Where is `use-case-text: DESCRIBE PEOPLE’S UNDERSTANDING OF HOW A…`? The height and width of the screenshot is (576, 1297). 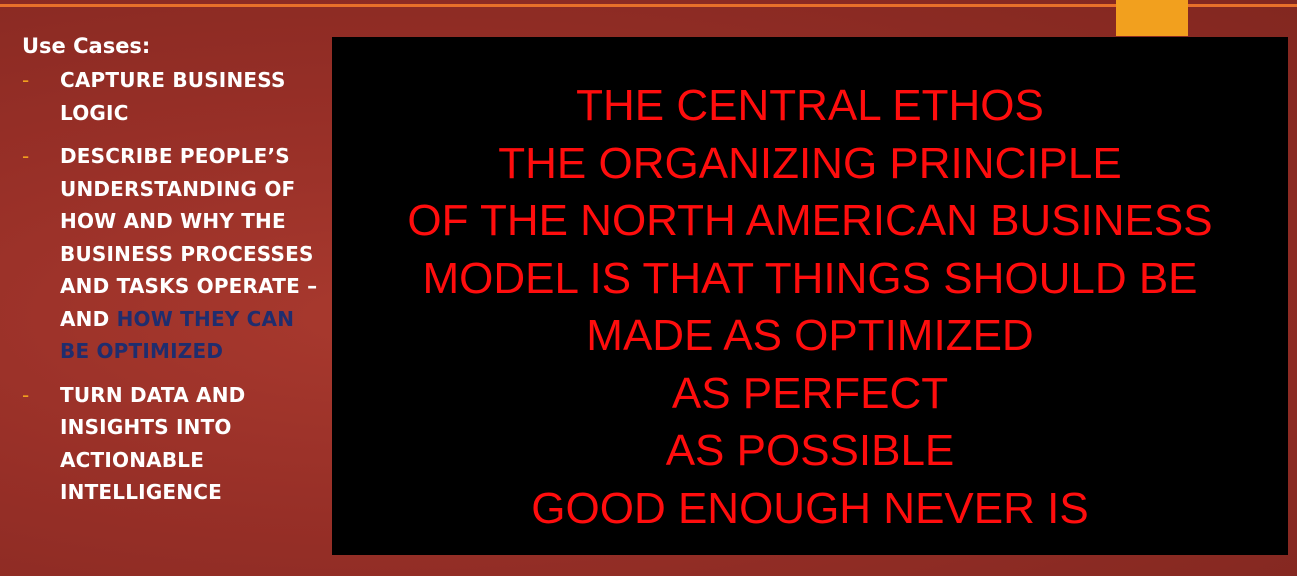
use-case-text: DESCRIBE PEOPLE’S UNDERSTANDING OF HOW A… is located at coordinates (189, 237).